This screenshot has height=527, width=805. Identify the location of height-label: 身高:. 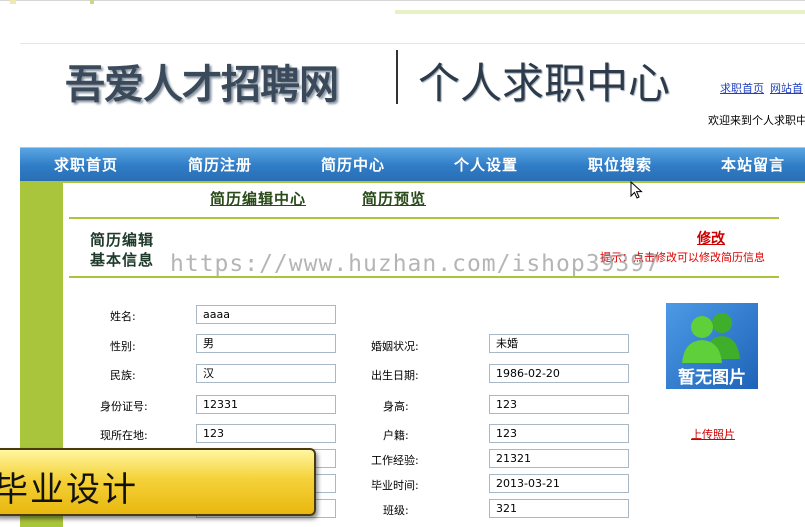
(396, 406).